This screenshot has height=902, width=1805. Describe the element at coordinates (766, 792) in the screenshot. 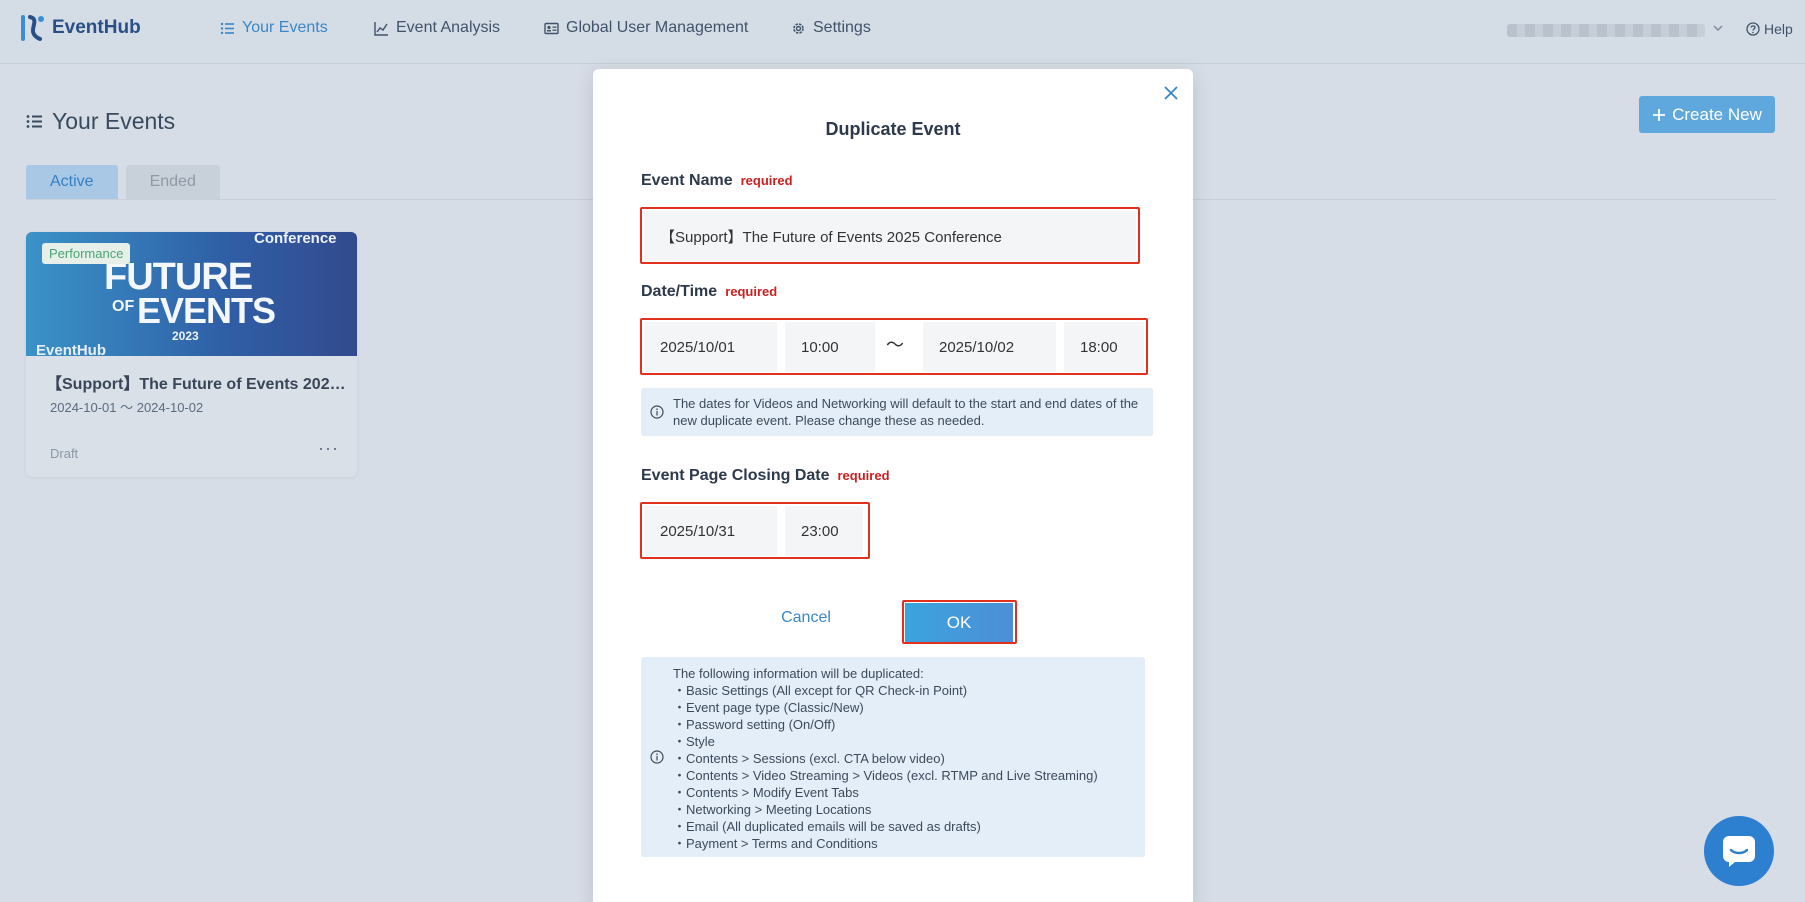

I see `list-item: ・Contents > Modify Event Tabs` at that location.